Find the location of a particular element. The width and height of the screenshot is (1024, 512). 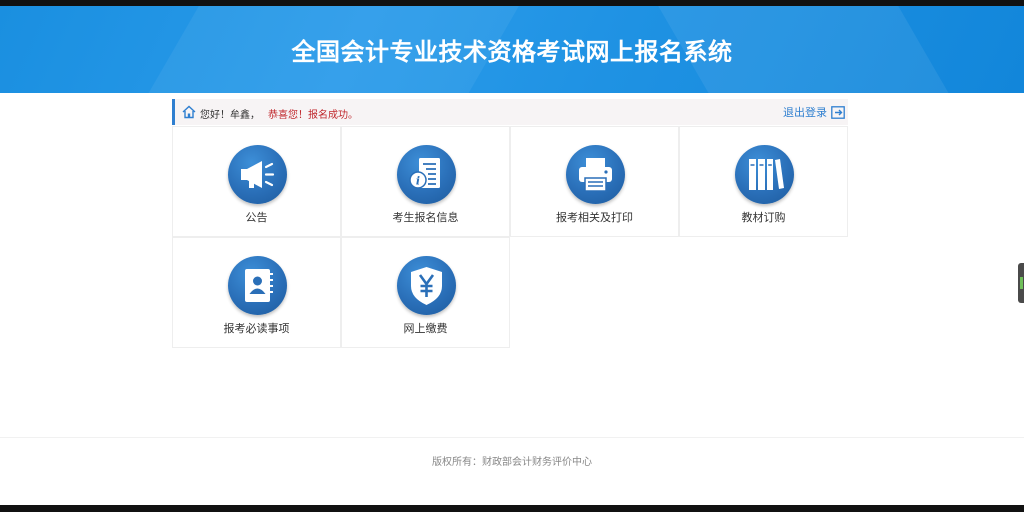

success-message: 恭喜您！报名成功。 is located at coordinates (313, 115).